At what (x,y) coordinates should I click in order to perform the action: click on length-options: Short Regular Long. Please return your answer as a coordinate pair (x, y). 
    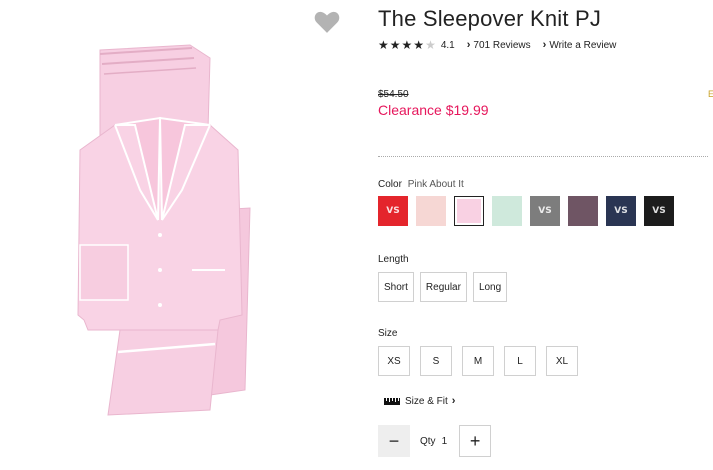
    Looking at the image, I should click on (443, 287).